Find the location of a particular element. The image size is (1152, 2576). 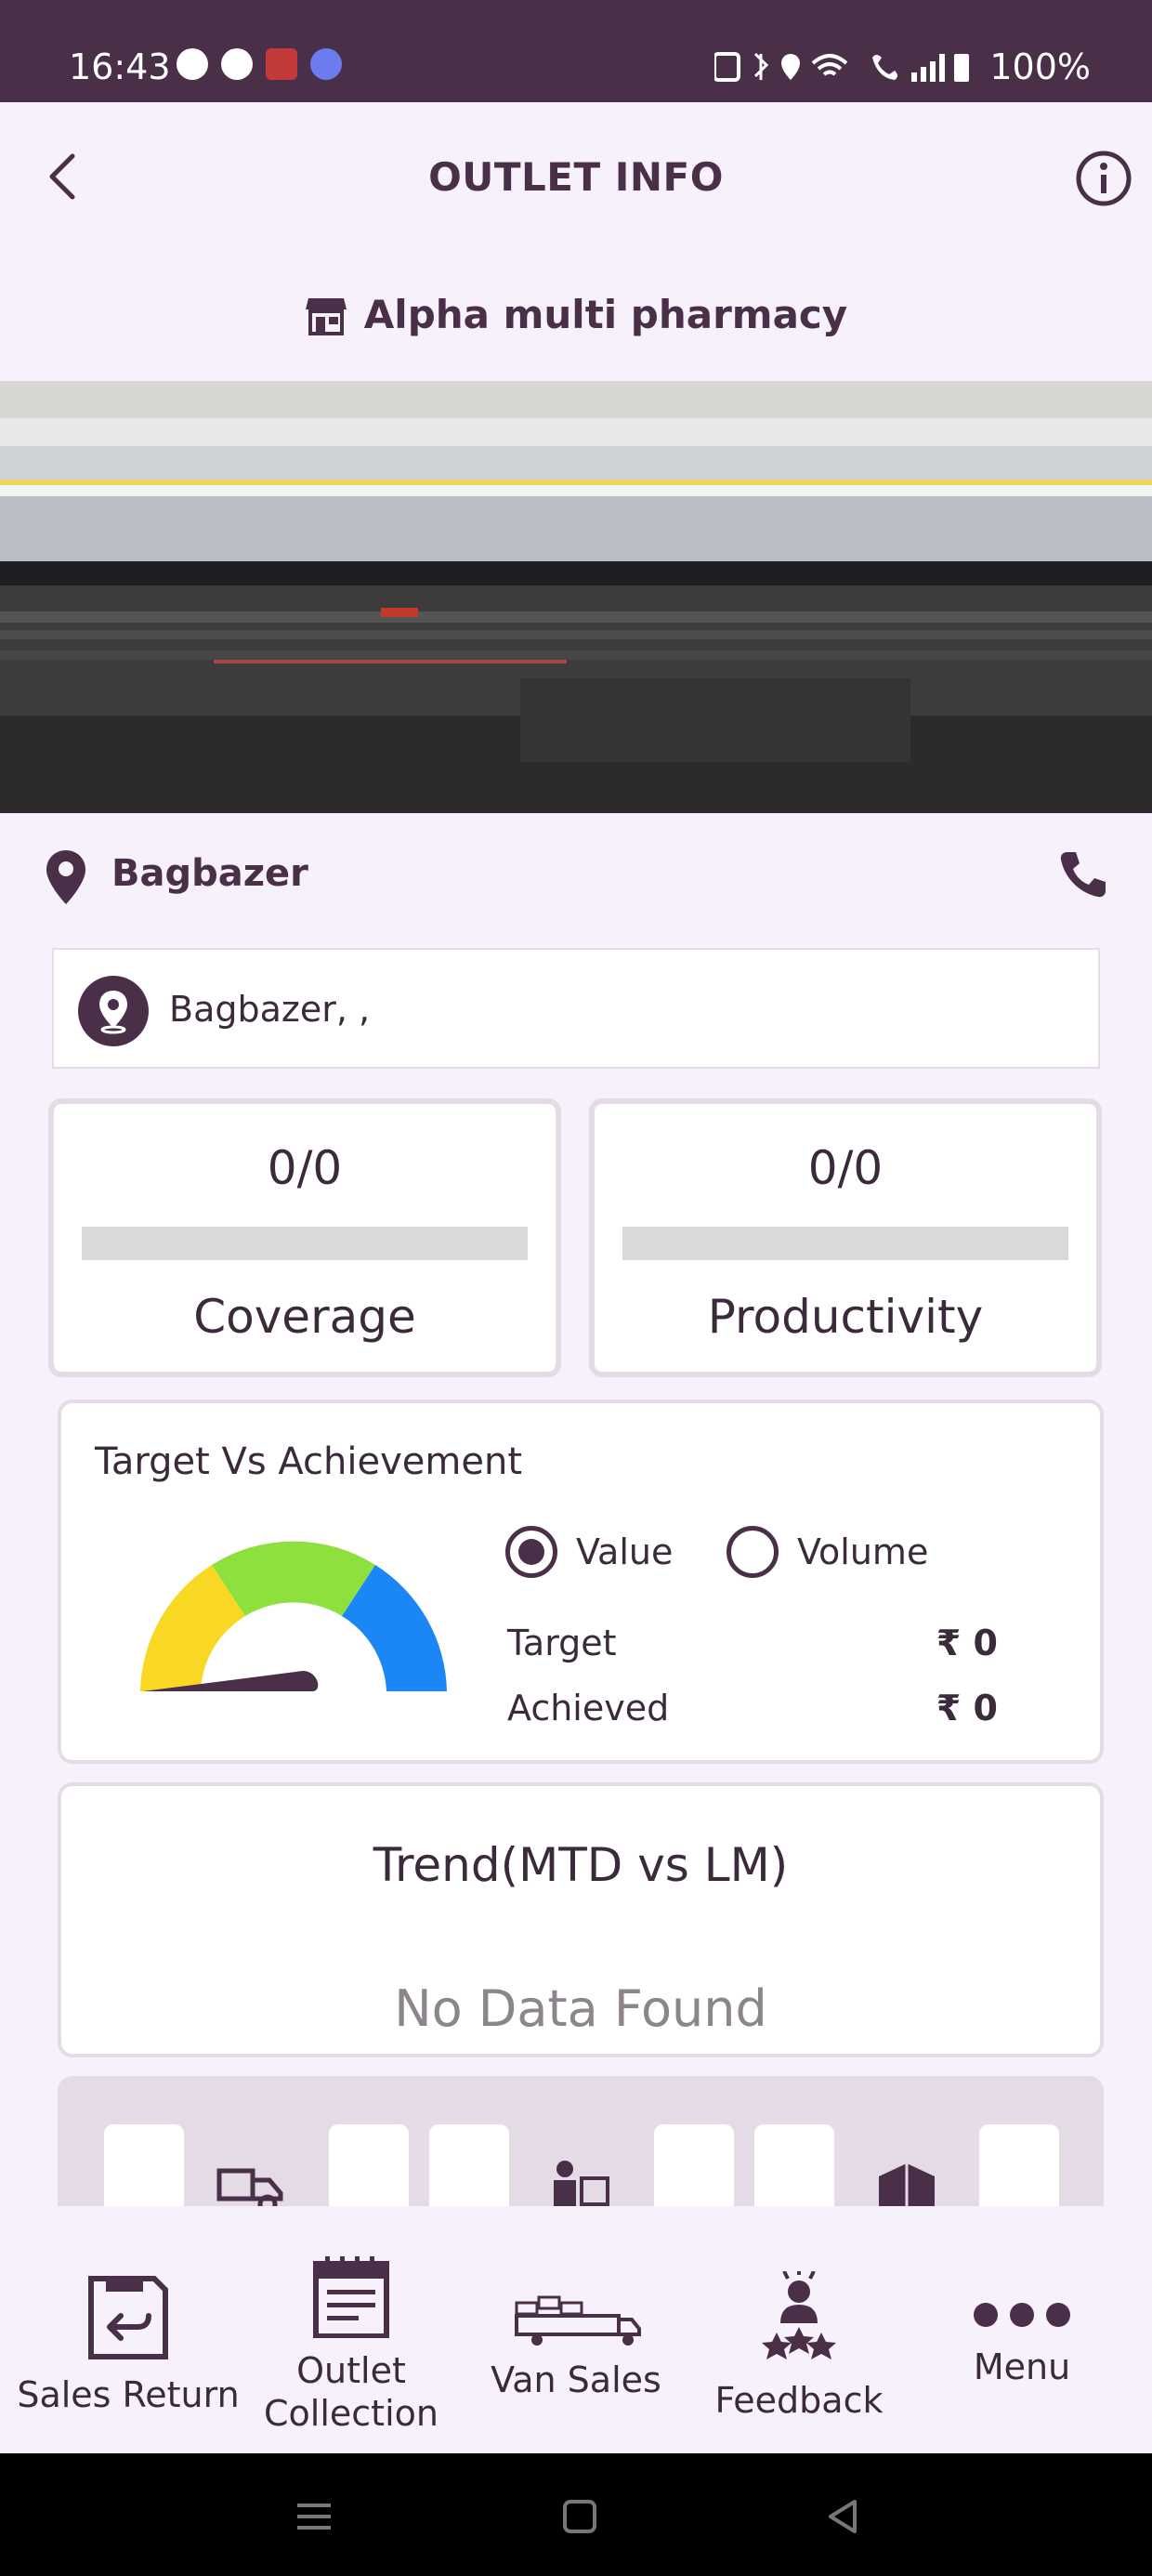

connectivity-icons is located at coordinates (781, 67).